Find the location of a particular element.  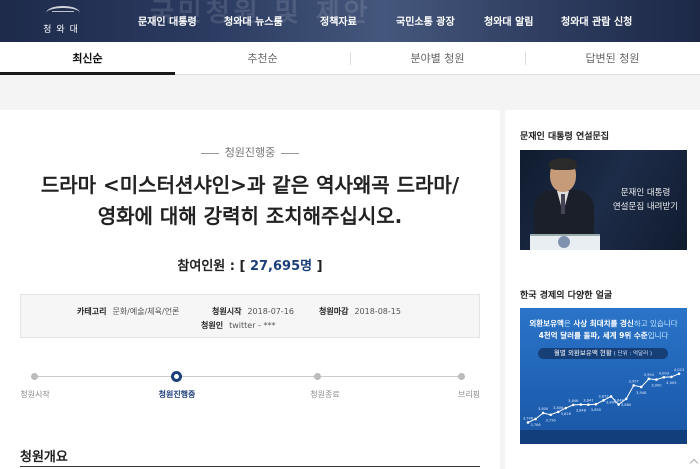

sort-tabs: 최신순 추천순 분야별 청원 답변된 청원 is located at coordinates (350, 58).